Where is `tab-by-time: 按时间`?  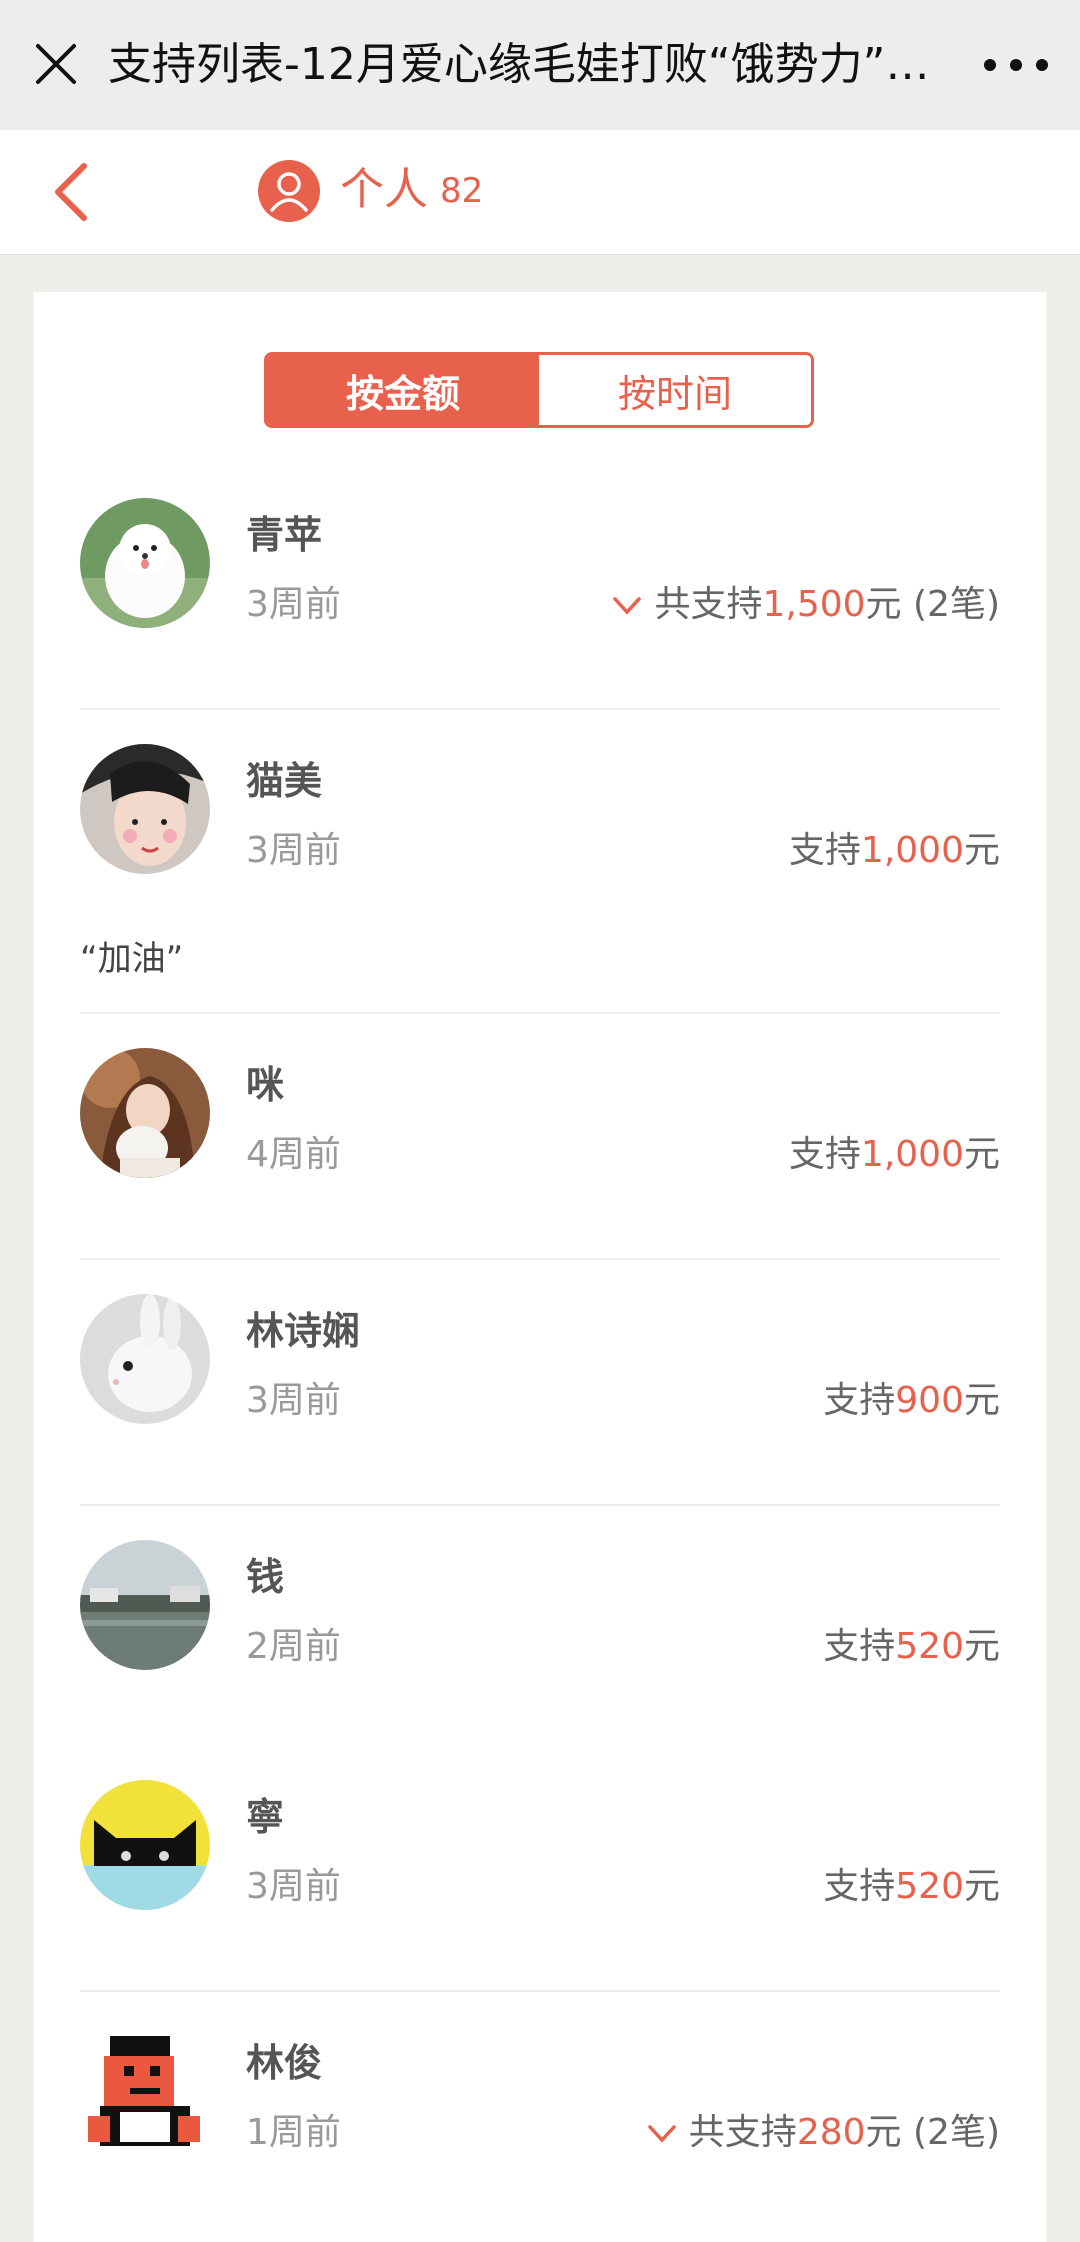
tab-by-time: 按时间 is located at coordinates (675, 390).